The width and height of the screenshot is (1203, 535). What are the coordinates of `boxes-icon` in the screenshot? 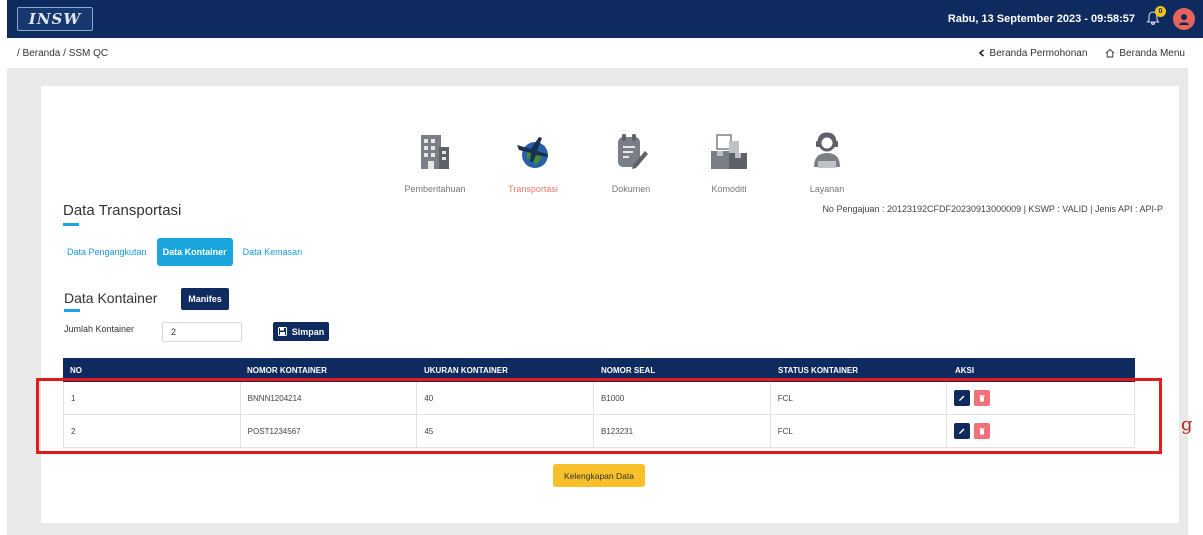 It's located at (729, 151).